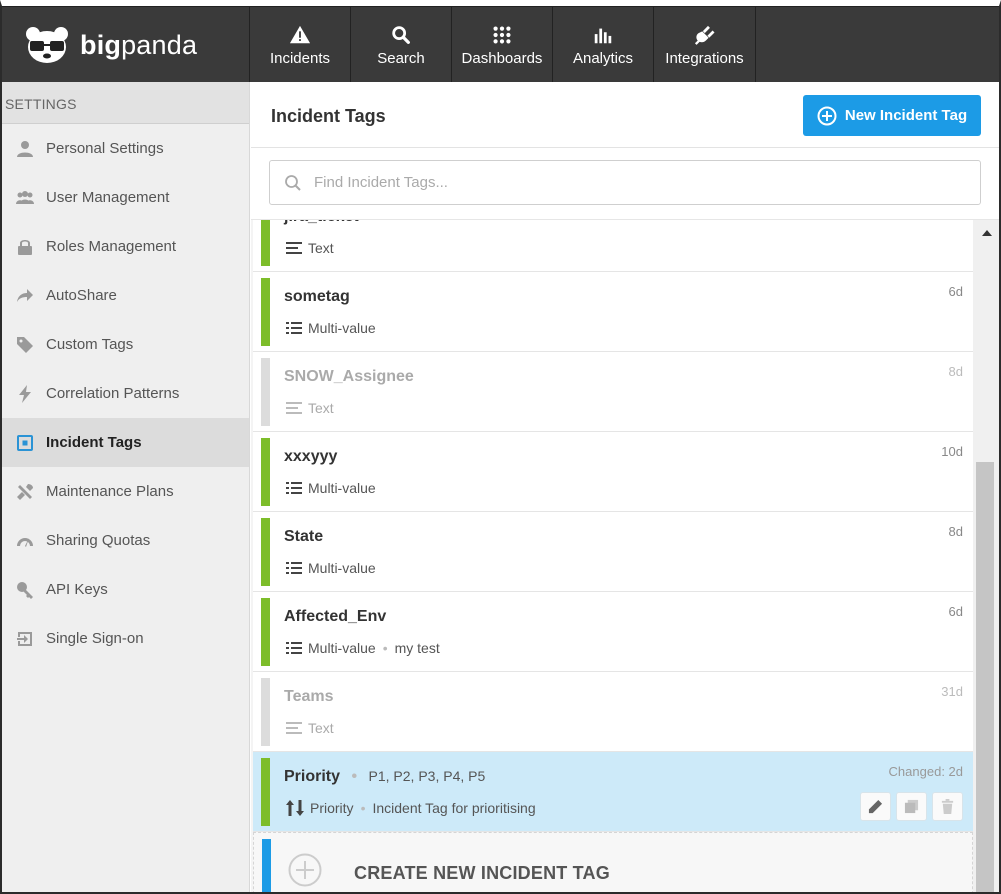 The height and width of the screenshot is (894, 1001). Describe the element at coordinates (125, 540) in the screenshot. I see `sidebar-item-sharing-quotas: Sharing Quotas` at that location.